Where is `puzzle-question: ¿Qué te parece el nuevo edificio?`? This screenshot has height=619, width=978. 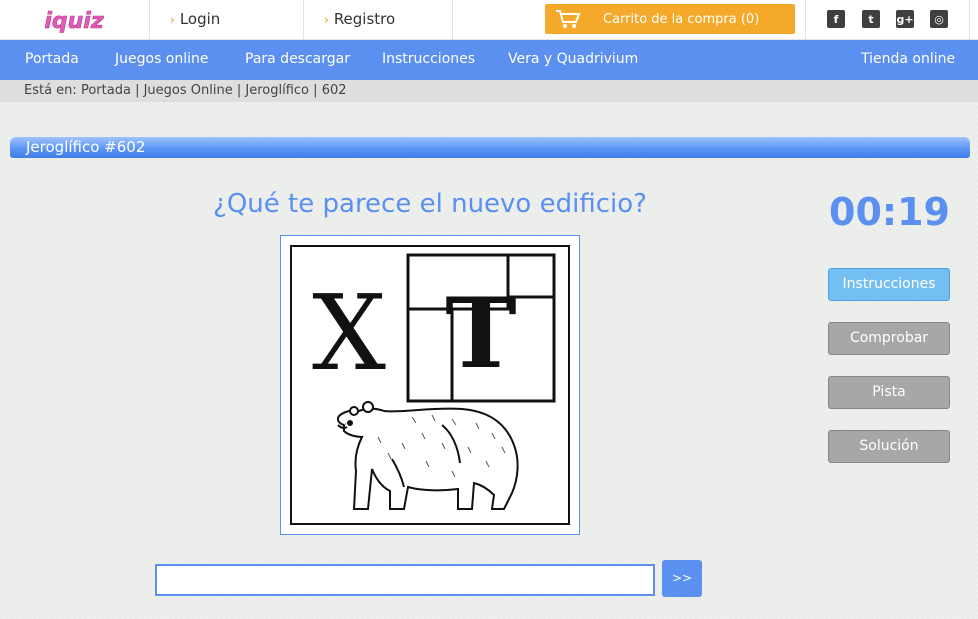
puzzle-question: ¿Qué te parece el nuevo edificio? is located at coordinates (430, 204).